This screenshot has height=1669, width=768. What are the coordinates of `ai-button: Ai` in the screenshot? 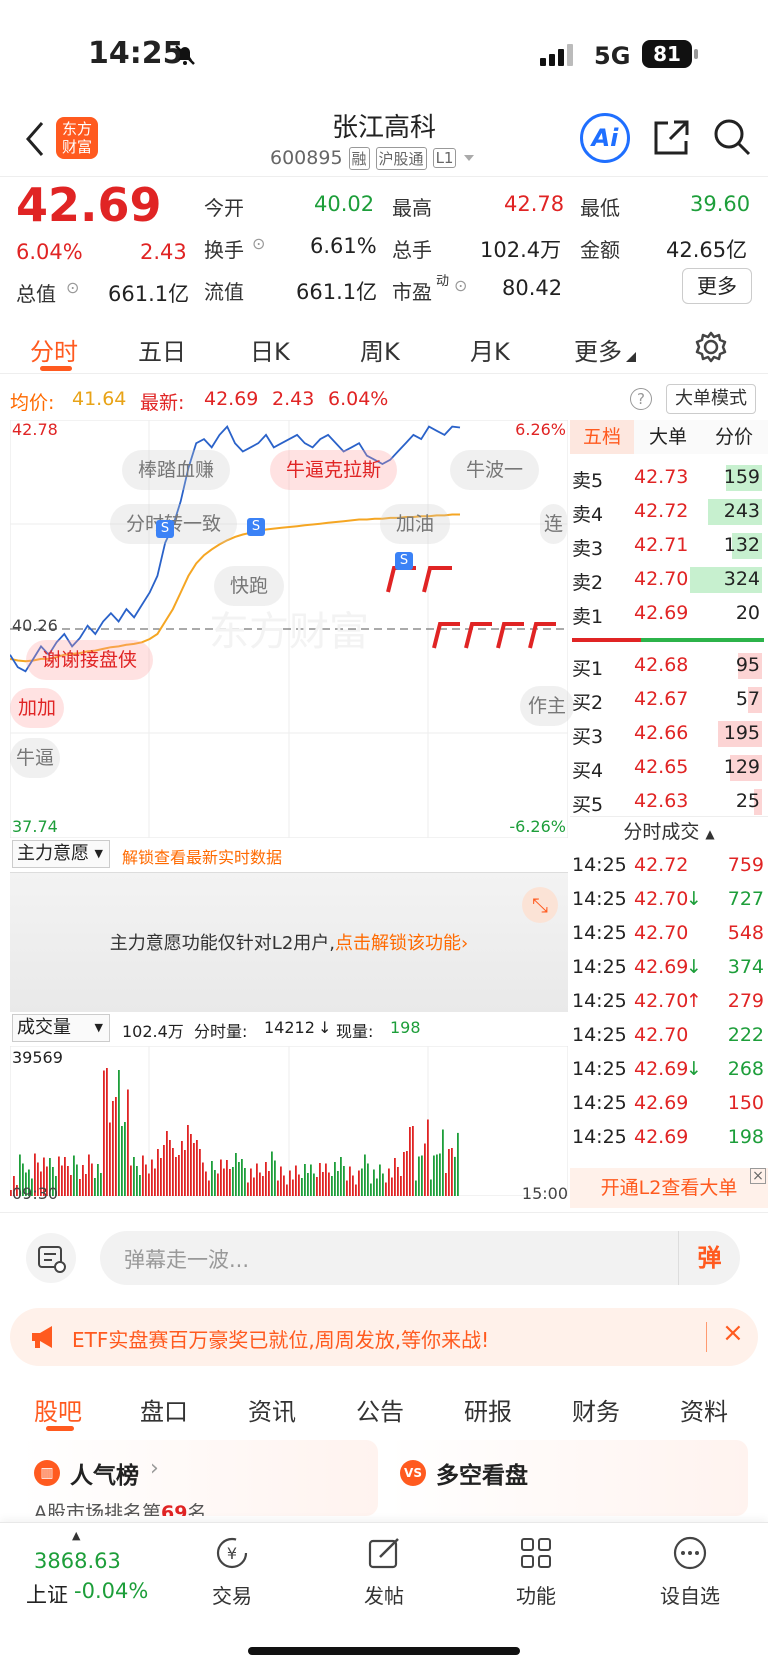 It's located at (605, 138).